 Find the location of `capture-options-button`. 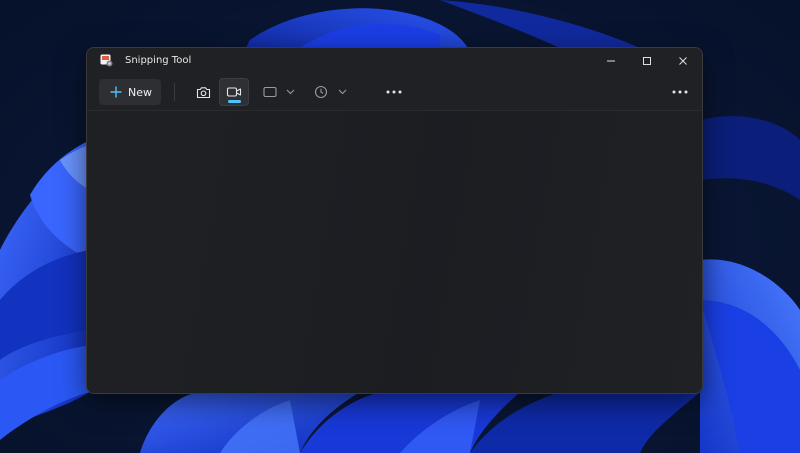

capture-options-button is located at coordinates (394, 92).